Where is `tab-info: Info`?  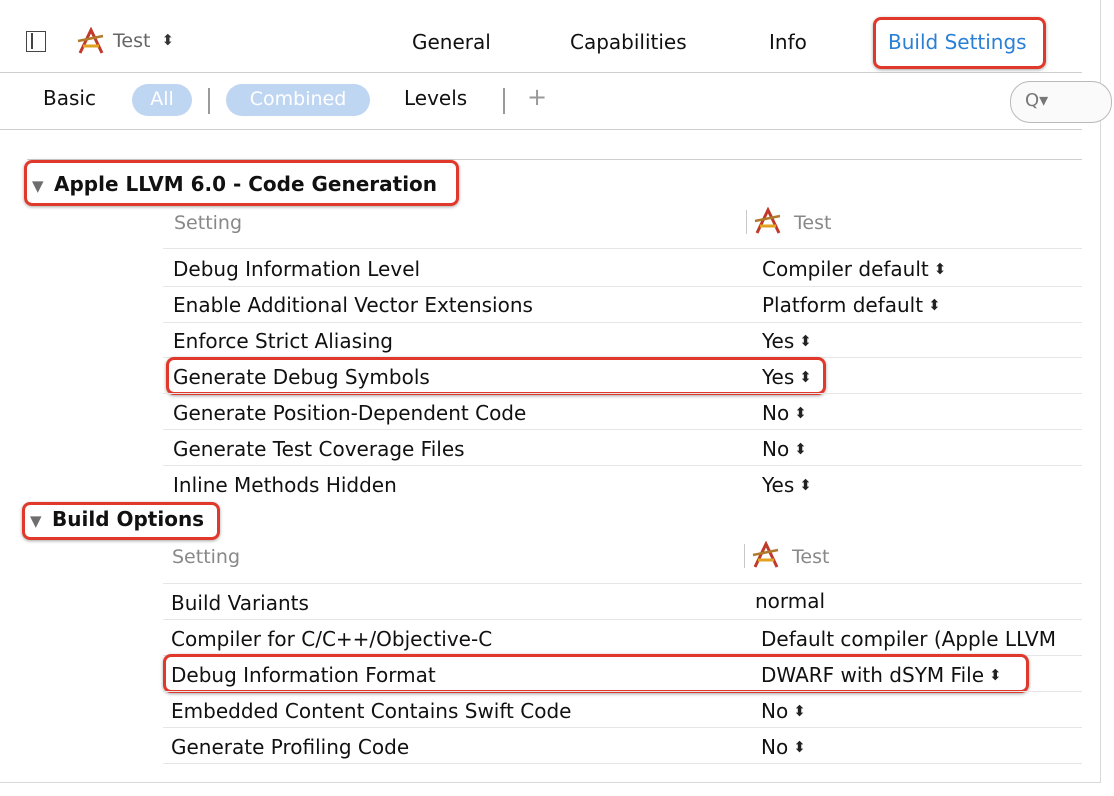
tab-info: Info is located at coordinates (788, 42).